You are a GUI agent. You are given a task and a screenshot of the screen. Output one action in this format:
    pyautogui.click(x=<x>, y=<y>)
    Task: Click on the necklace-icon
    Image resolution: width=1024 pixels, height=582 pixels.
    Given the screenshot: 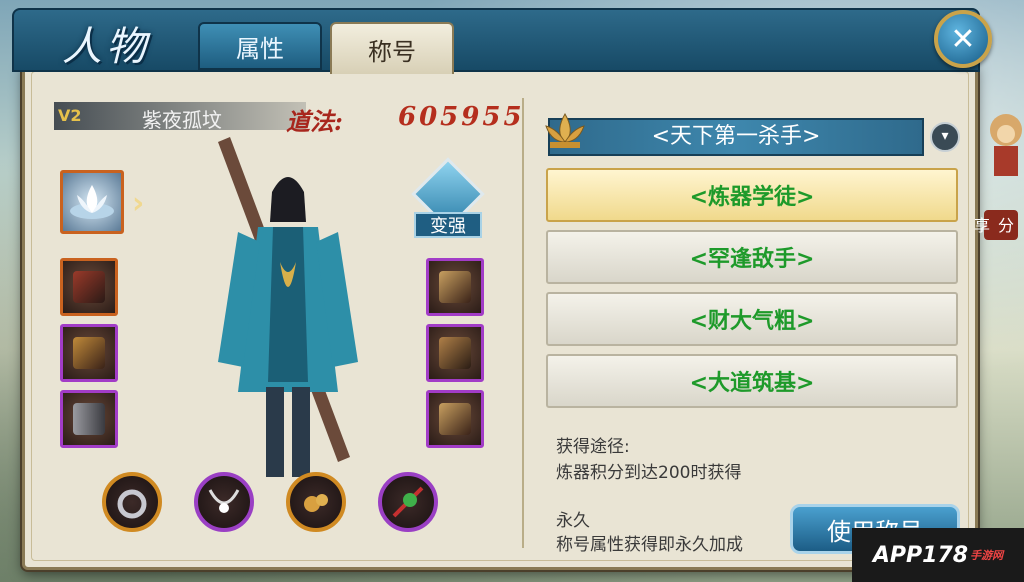 What is the action you would take?
    pyautogui.click(x=224, y=501)
    